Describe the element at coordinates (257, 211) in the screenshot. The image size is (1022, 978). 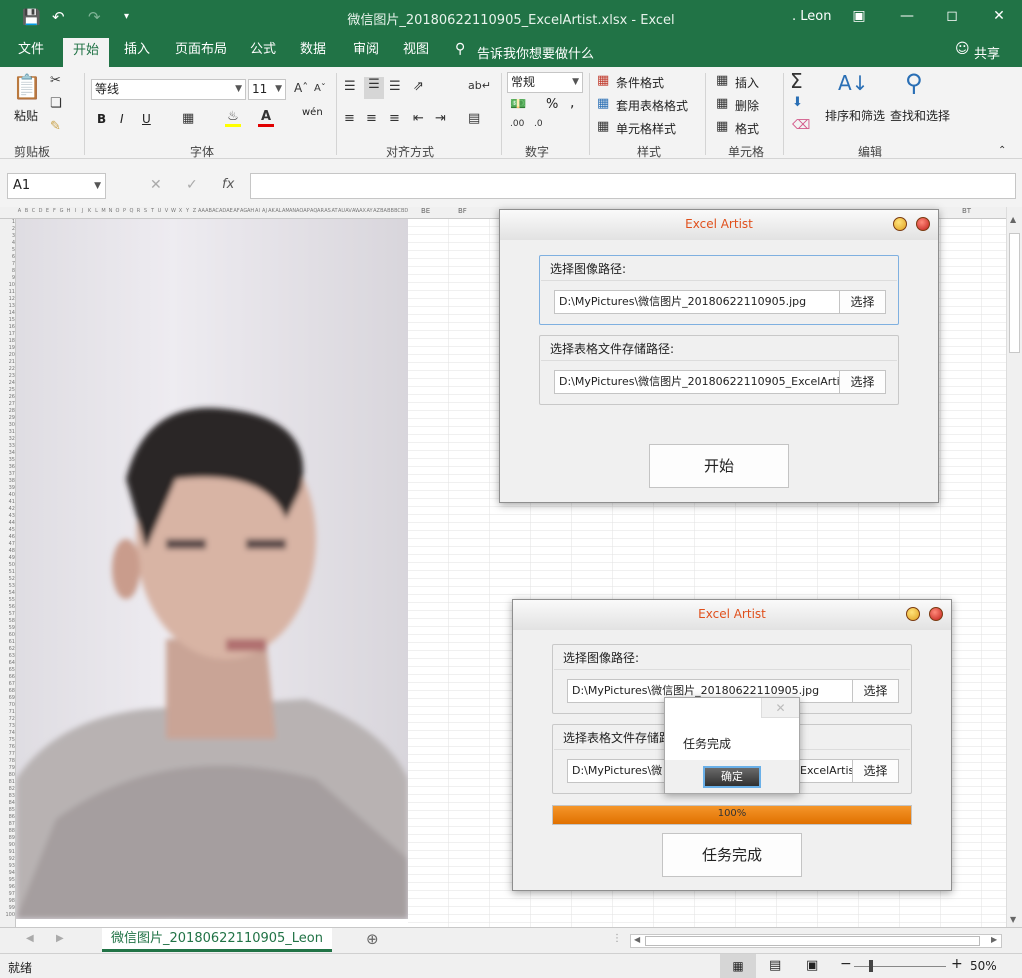
I see `column-header: AI` at that location.